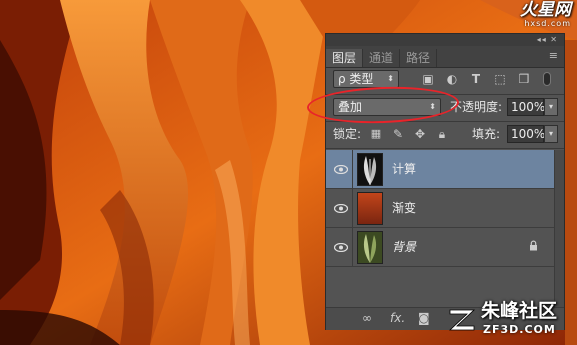 This screenshot has width=577, height=345. What do you see at coordinates (398, 134) in the screenshot?
I see `lock-image-icon: ✎` at bounding box center [398, 134].